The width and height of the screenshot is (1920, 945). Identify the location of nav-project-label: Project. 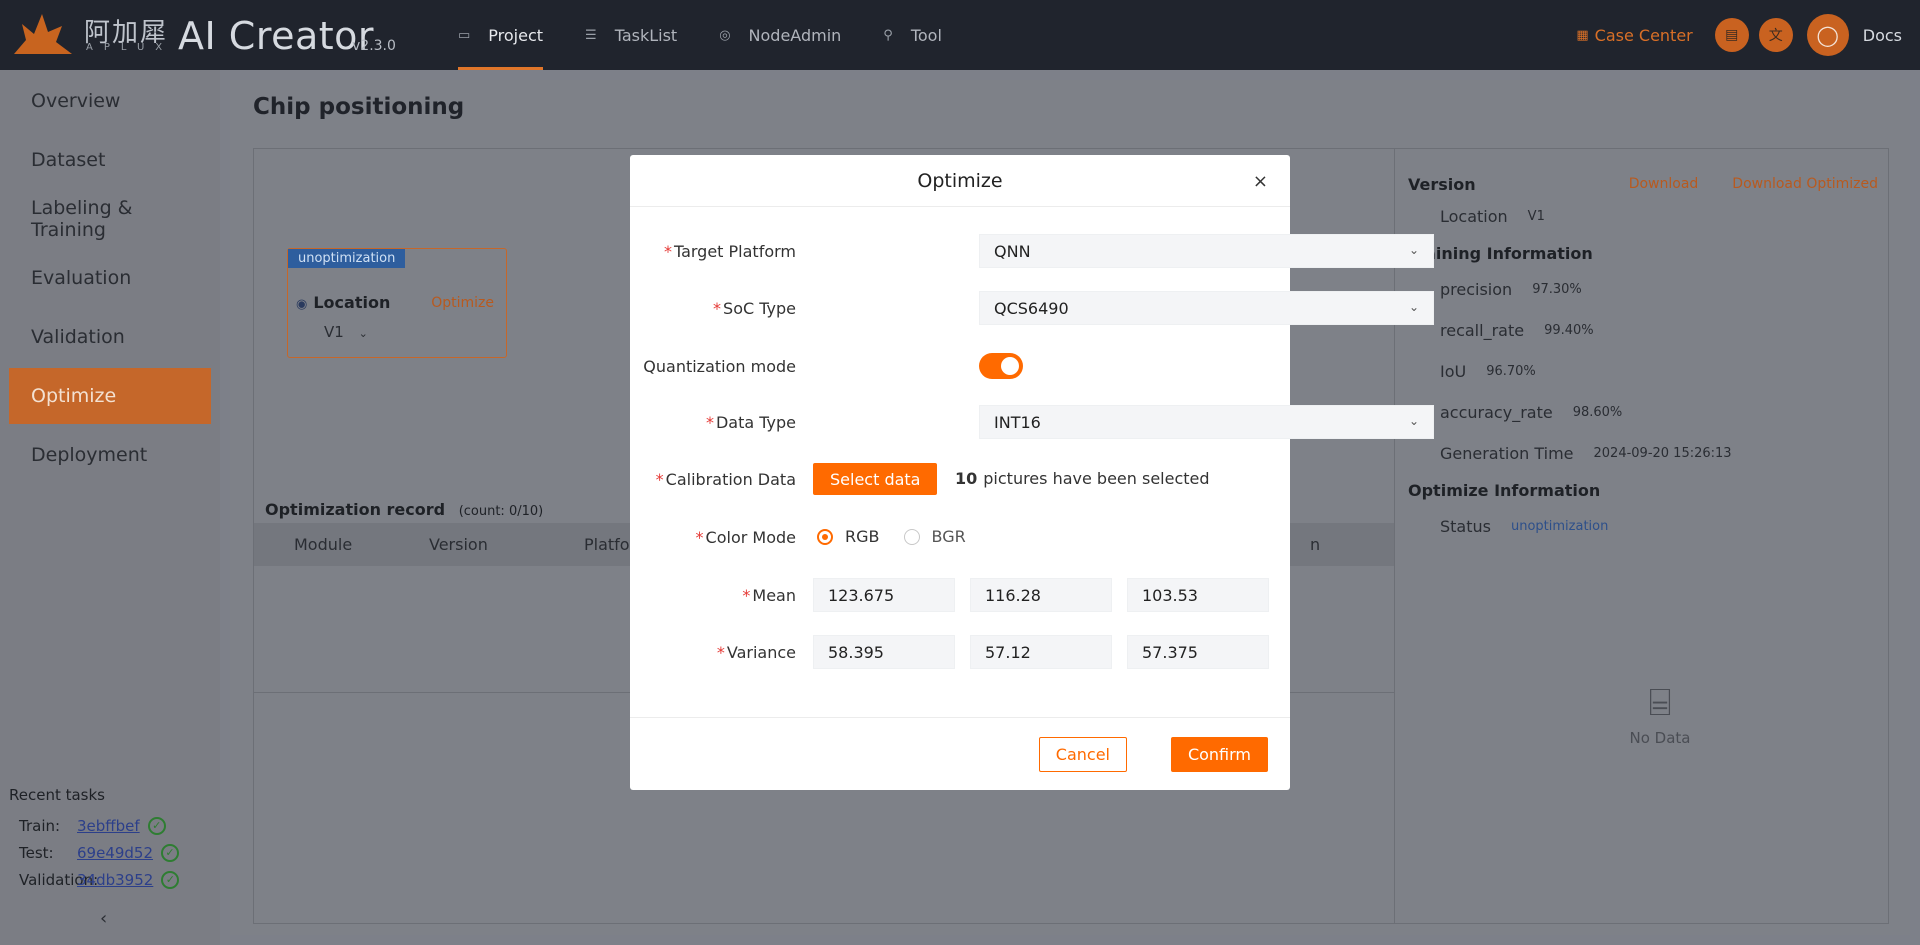
(516, 35).